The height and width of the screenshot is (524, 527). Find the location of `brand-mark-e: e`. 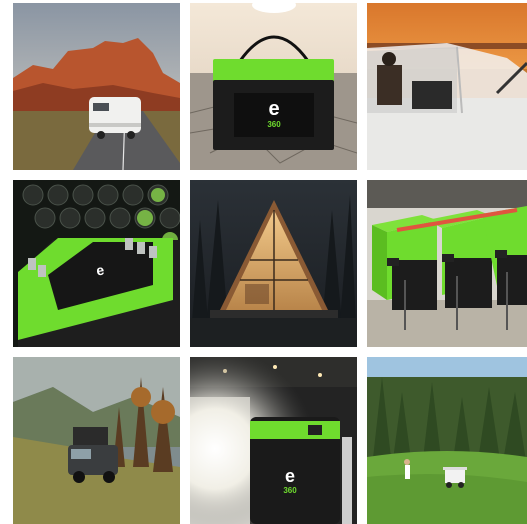

brand-mark-e: e is located at coordinates (273, 109).